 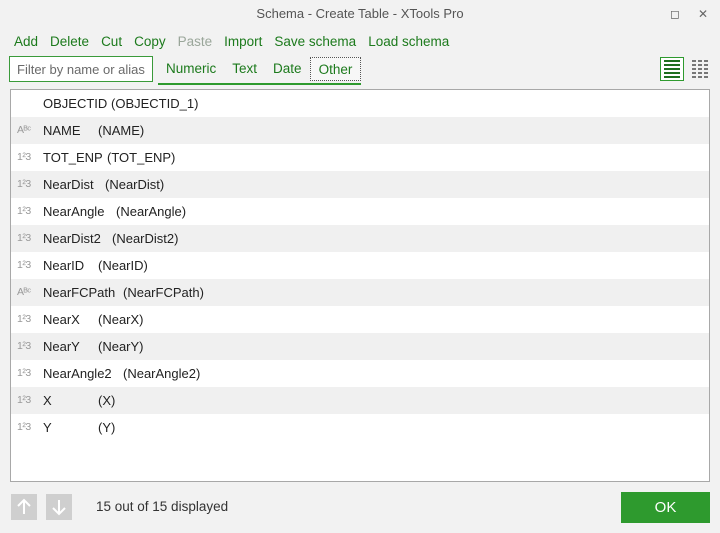 What do you see at coordinates (195, 42) in the screenshot?
I see `paste-button: Paste` at bounding box center [195, 42].